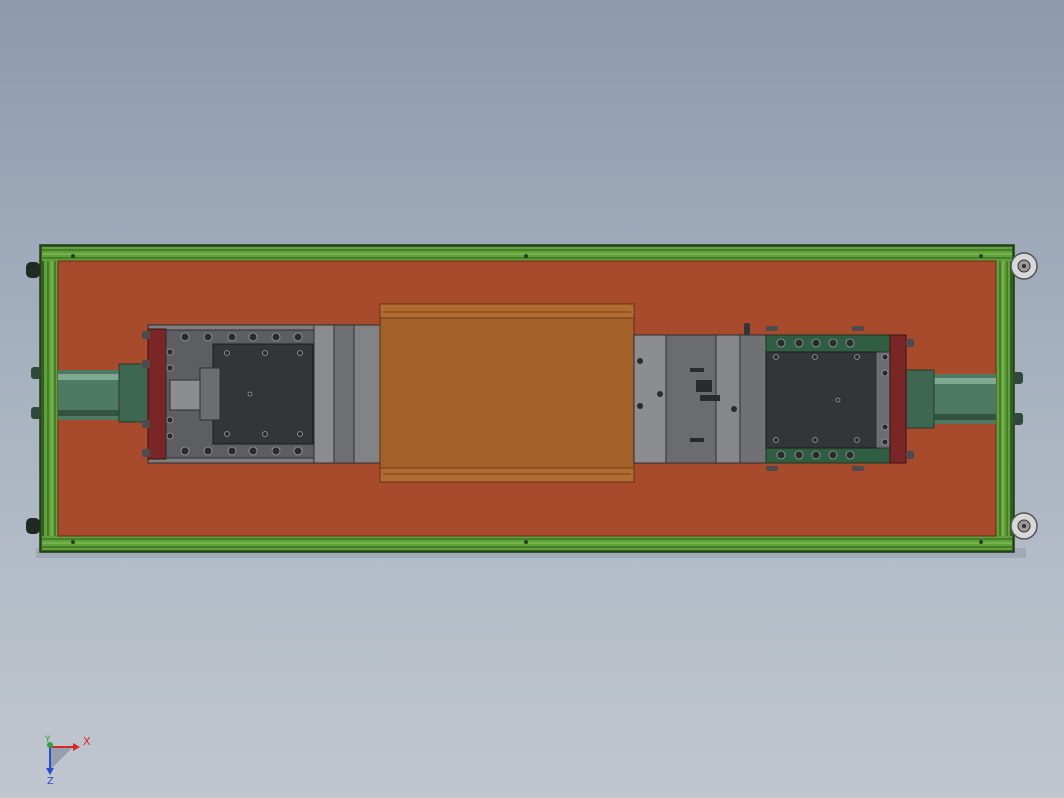  What do you see at coordinates (507, 393) in the screenshot?
I see `center-block` at bounding box center [507, 393].